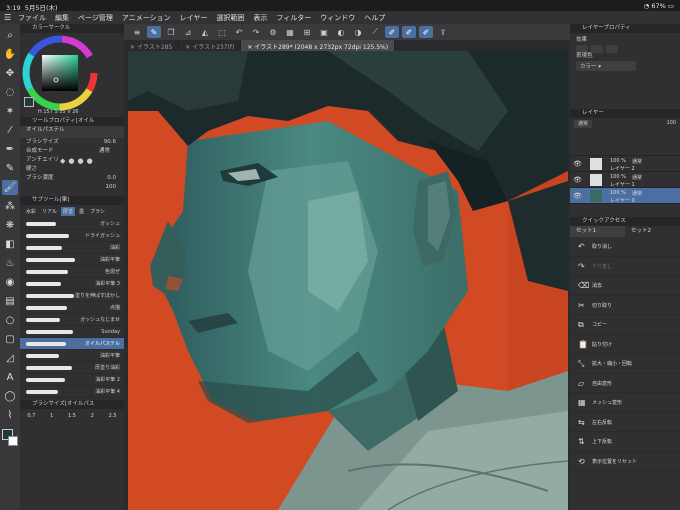  Describe the element at coordinates (67, 211) in the screenshot. I see `subtool-tab-impasto: 厚塗` at that location.